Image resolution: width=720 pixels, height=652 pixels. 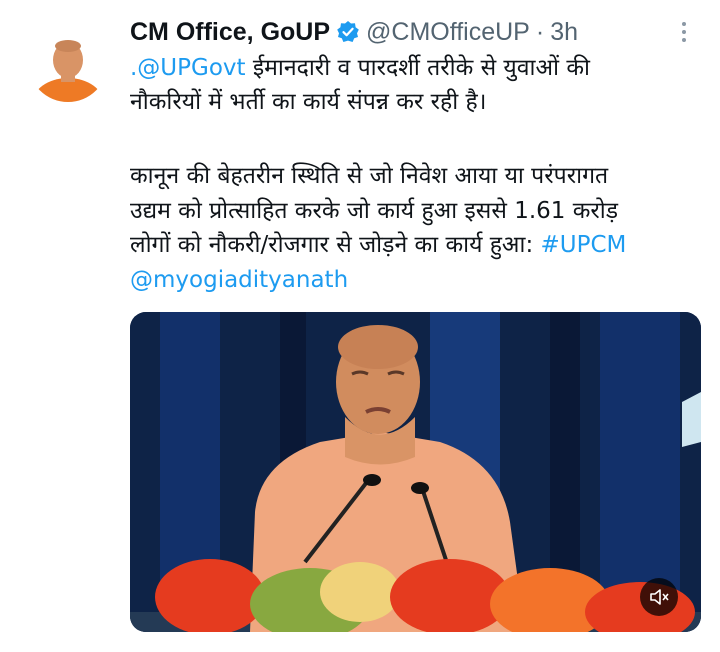 What do you see at coordinates (230, 32) in the screenshot?
I see `author-name: CM Office, GoUP` at bounding box center [230, 32].